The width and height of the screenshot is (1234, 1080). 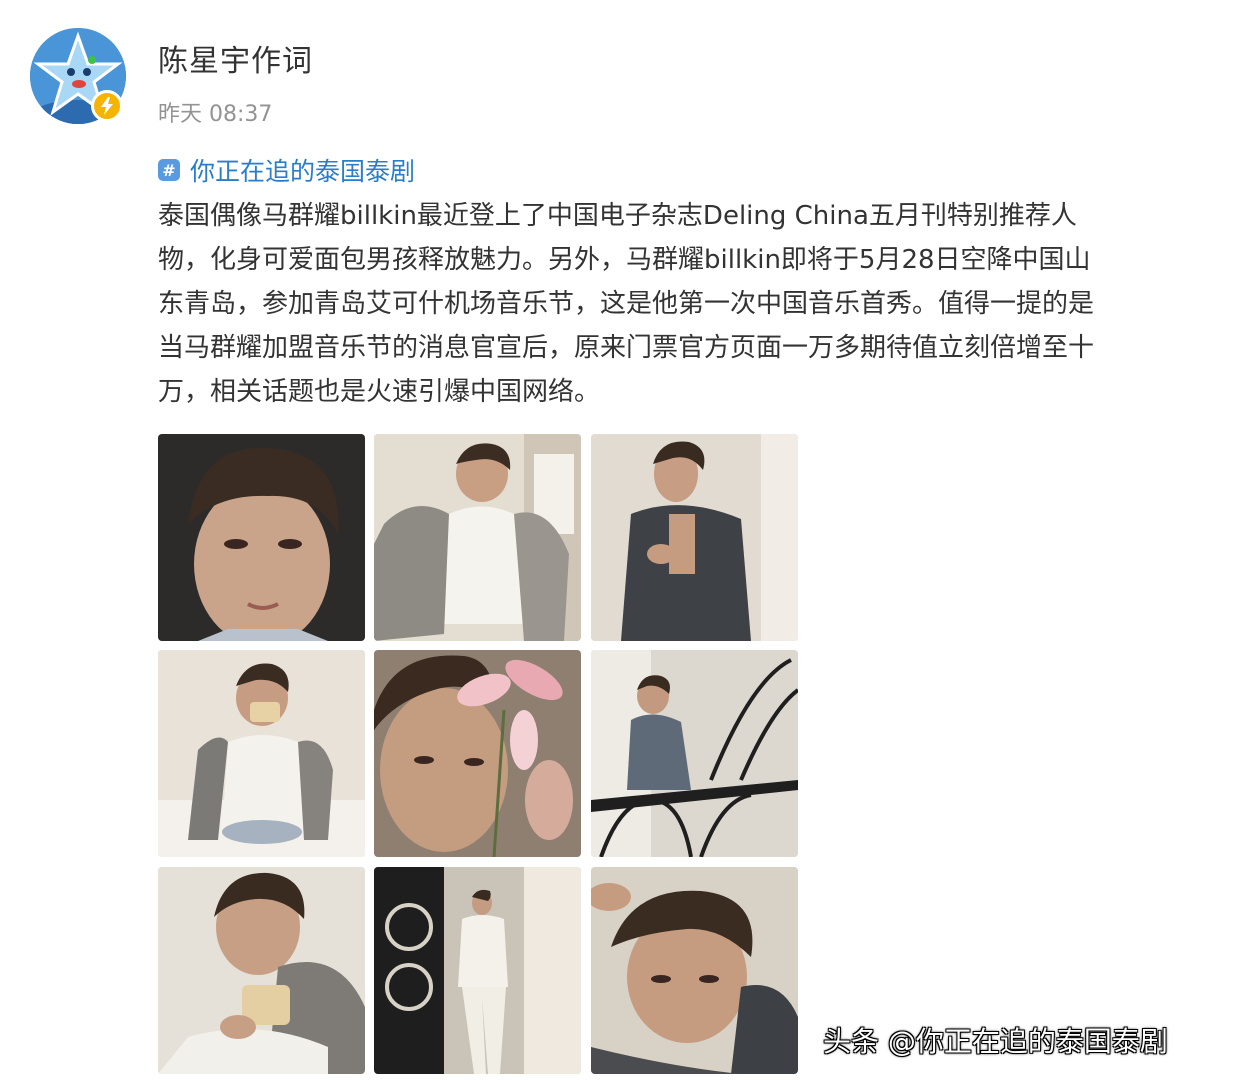 What do you see at coordinates (235, 58) in the screenshot?
I see `author-name: 陈星宇作词` at bounding box center [235, 58].